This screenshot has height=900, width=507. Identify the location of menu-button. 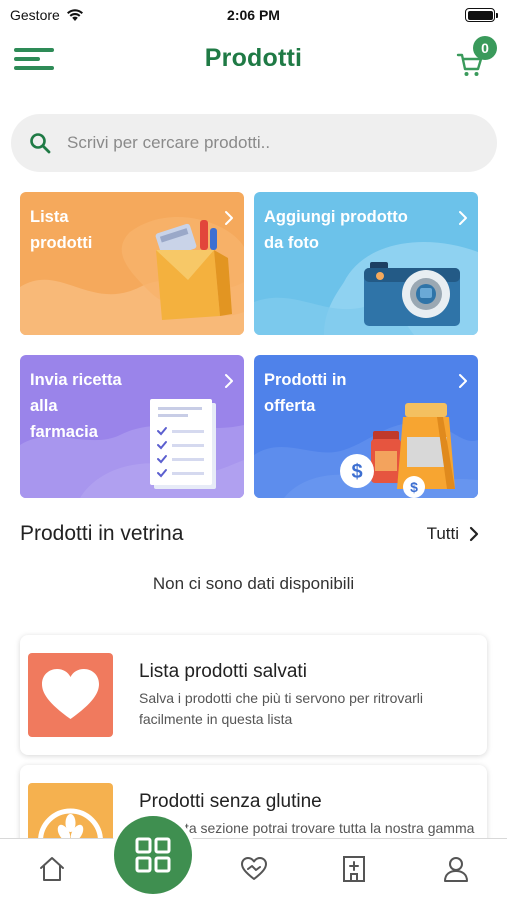
(36, 61).